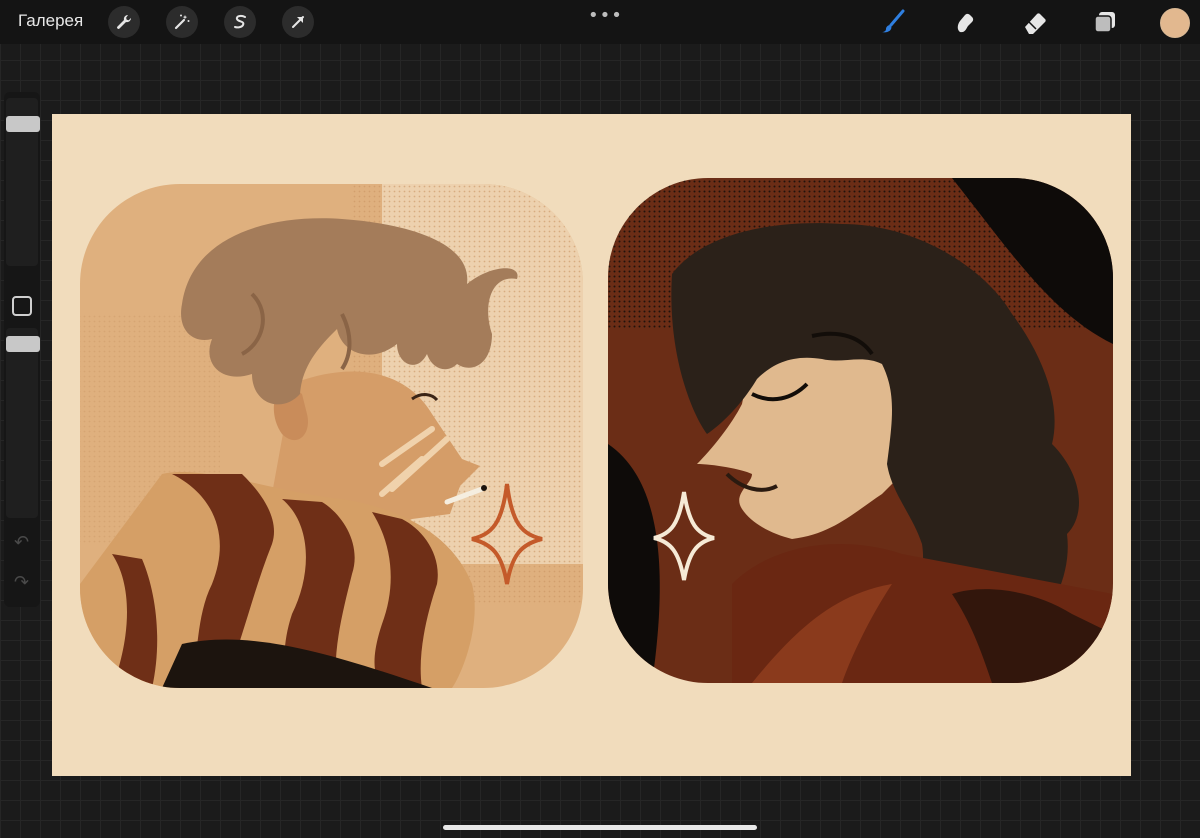  What do you see at coordinates (124, 22) in the screenshot?
I see `wrench-icon` at bounding box center [124, 22].